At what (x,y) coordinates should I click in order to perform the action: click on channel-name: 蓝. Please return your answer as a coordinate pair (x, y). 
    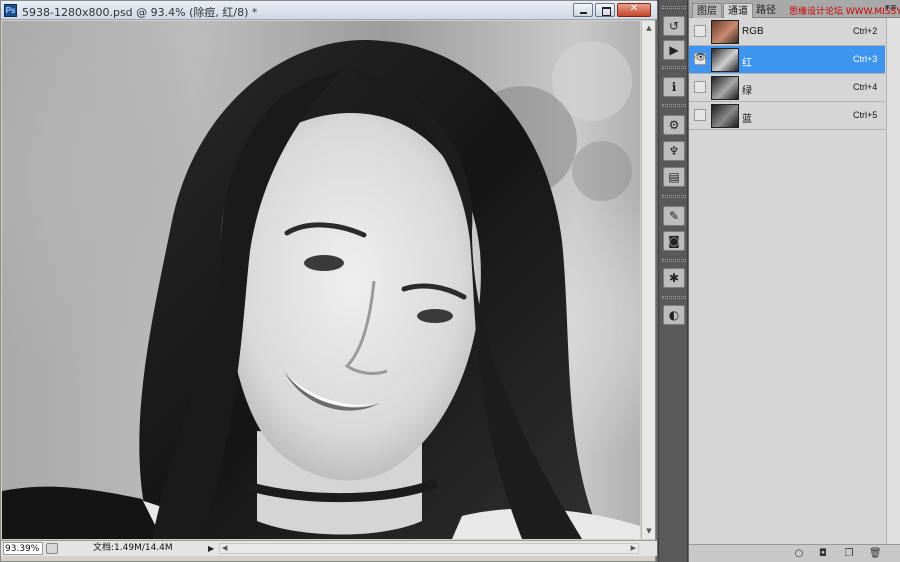
    Looking at the image, I should click on (747, 119).